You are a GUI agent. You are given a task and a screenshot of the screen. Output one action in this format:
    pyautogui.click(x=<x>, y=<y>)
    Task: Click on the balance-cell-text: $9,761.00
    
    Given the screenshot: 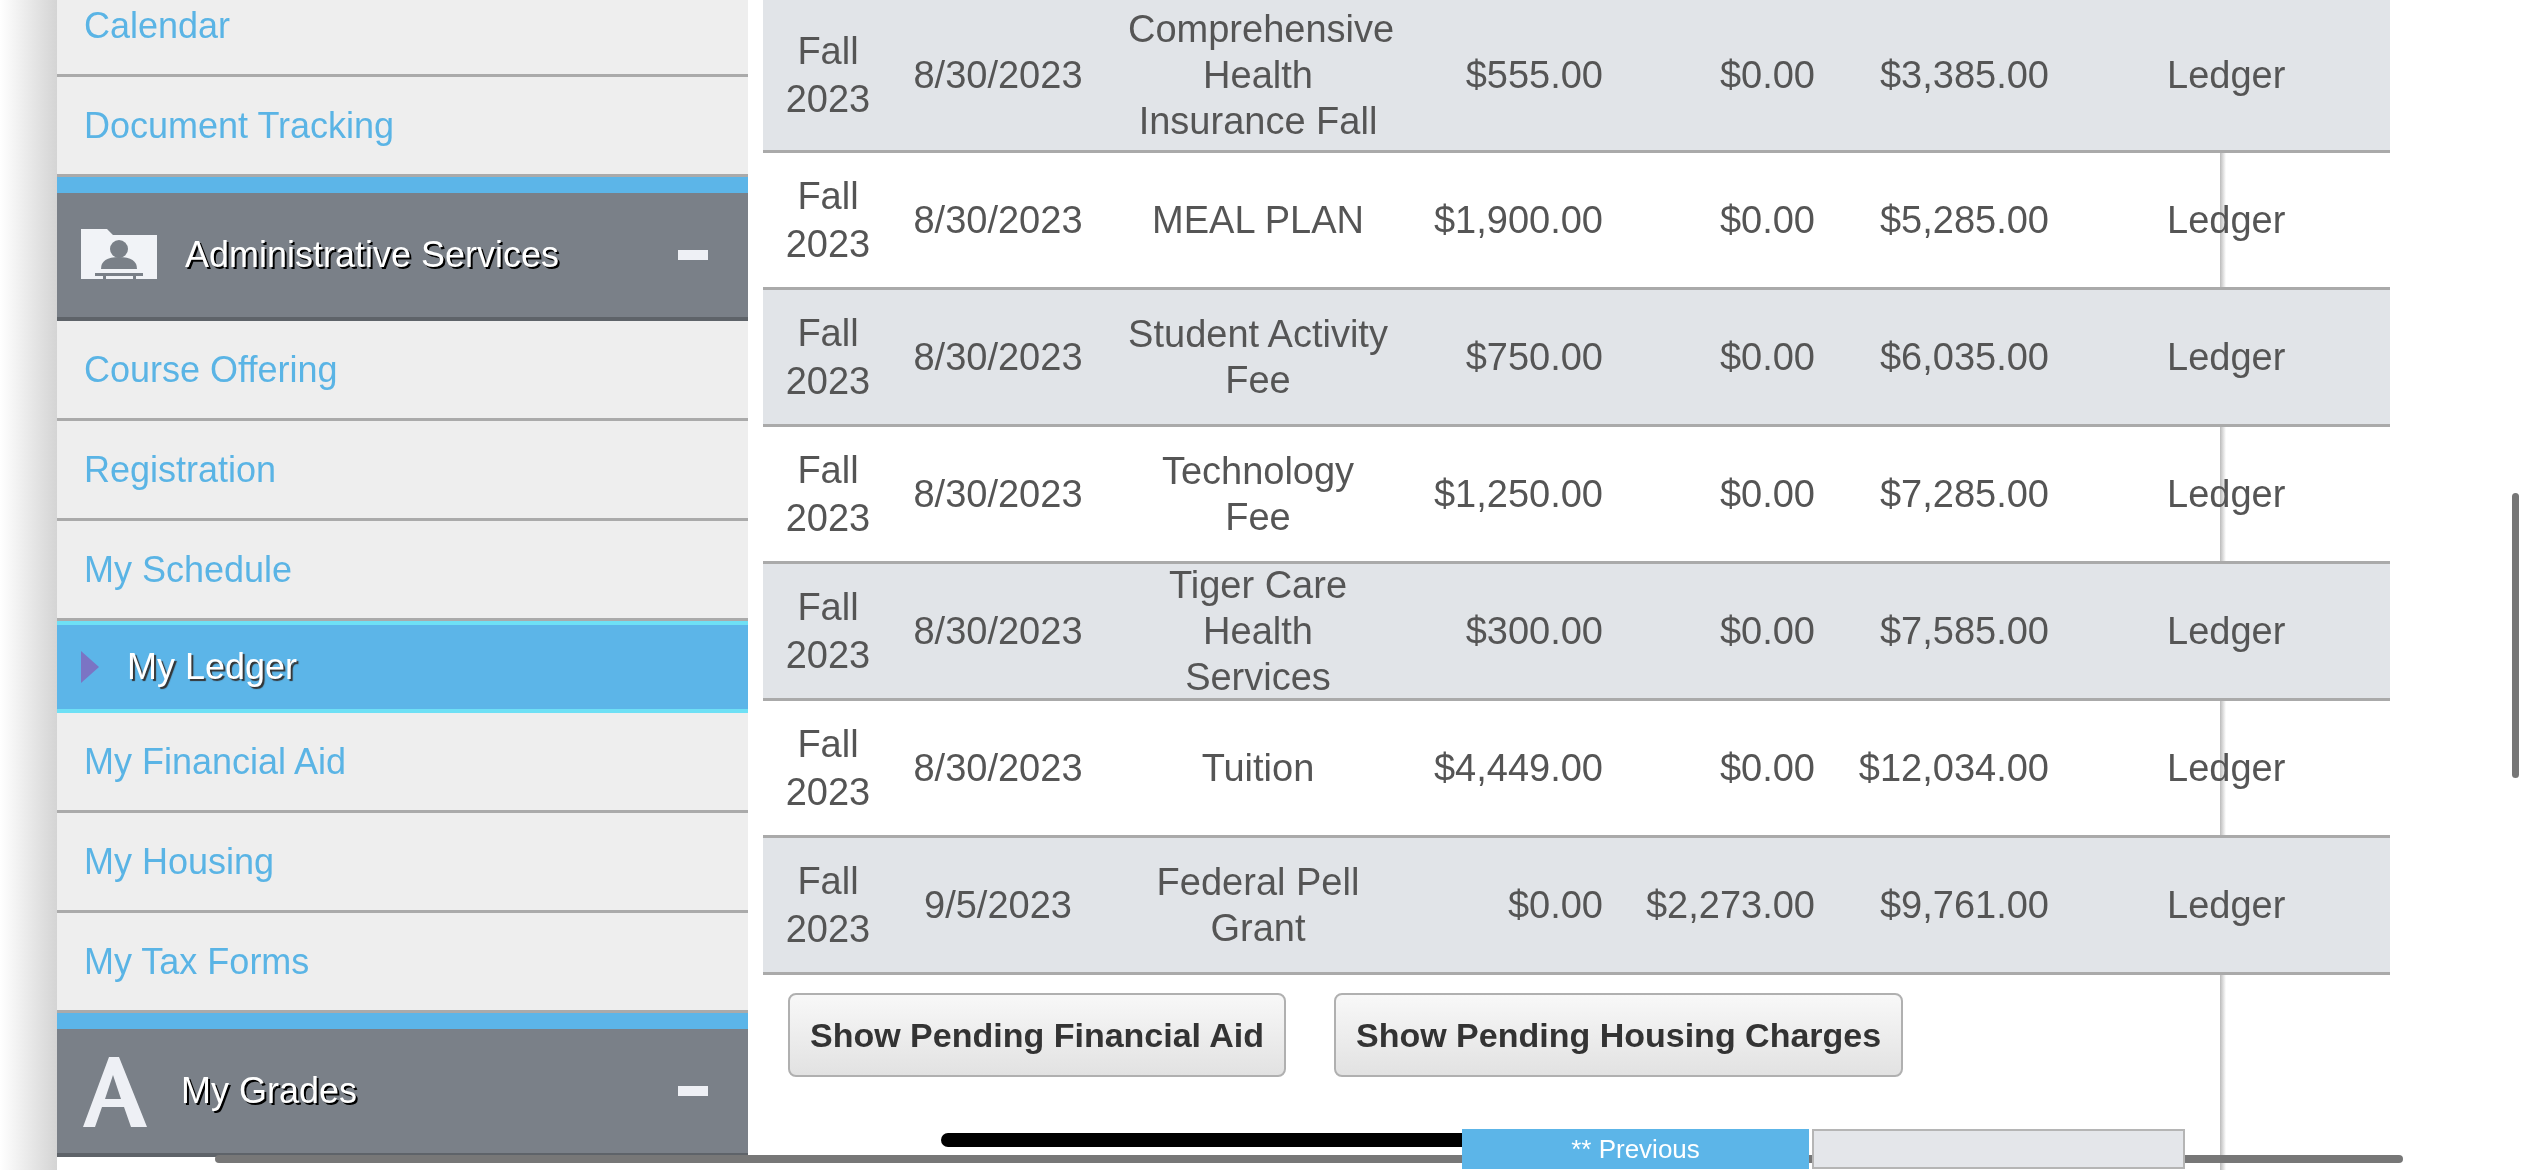 What is the action you would take?
    pyautogui.click(x=1963, y=905)
    